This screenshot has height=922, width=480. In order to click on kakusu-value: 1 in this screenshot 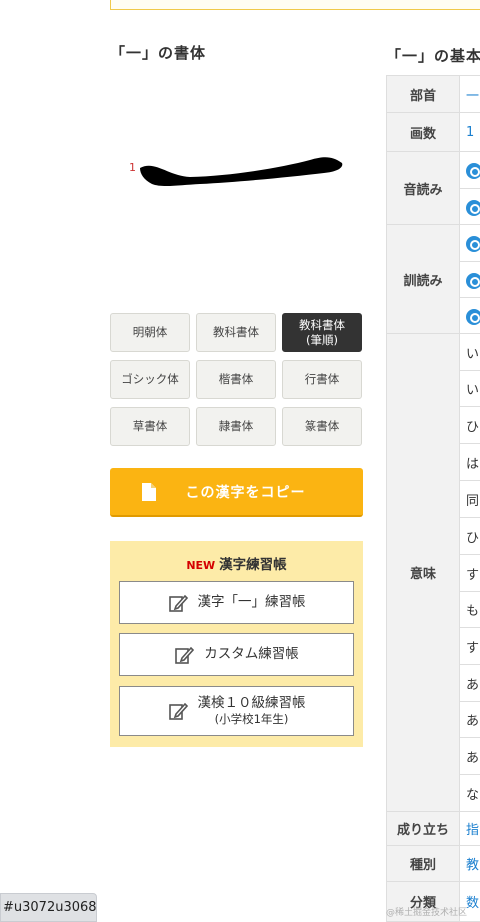, I will do `click(469, 132)`.